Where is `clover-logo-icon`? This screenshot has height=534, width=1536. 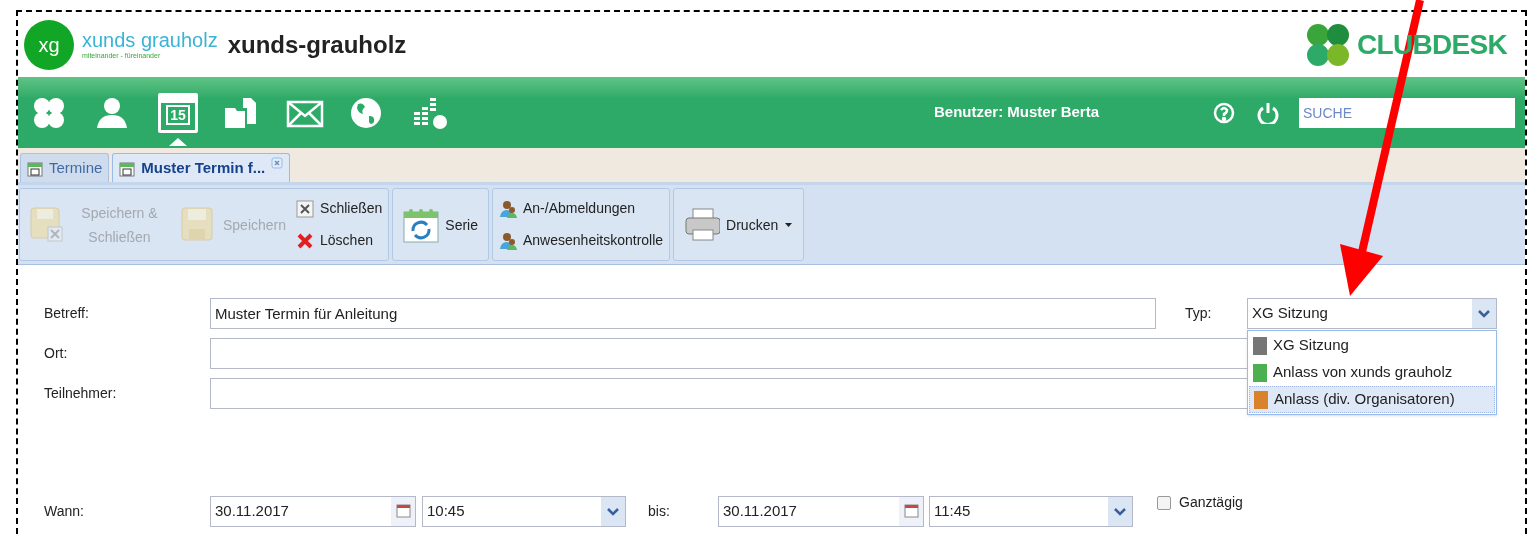
clover-logo-icon is located at coordinates (1328, 44).